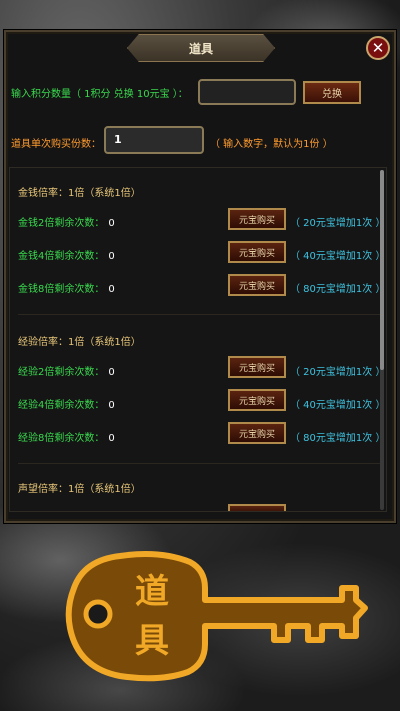 This screenshot has width=400, height=711. Describe the element at coordinates (247, 92) in the screenshot. I see `points-input` at that location.